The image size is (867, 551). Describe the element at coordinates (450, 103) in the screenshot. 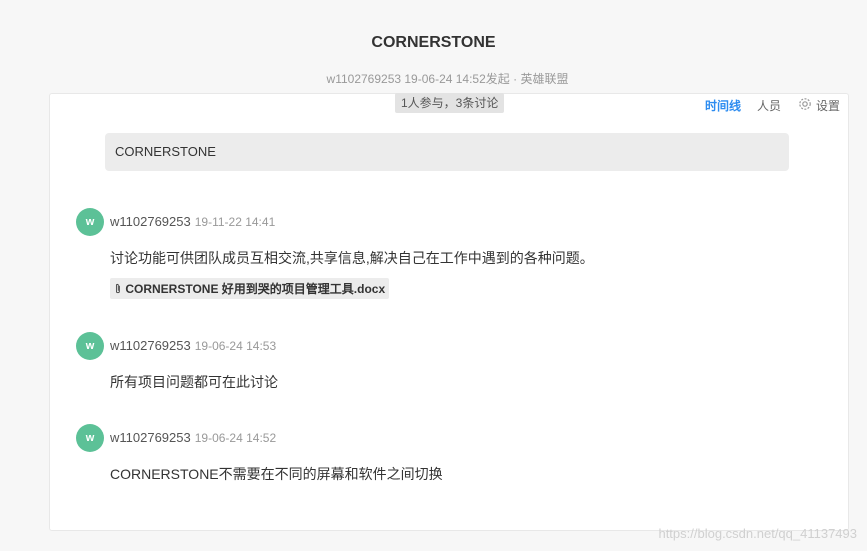

I see `participants-badge: 1人参与，3条讨论` at that location.